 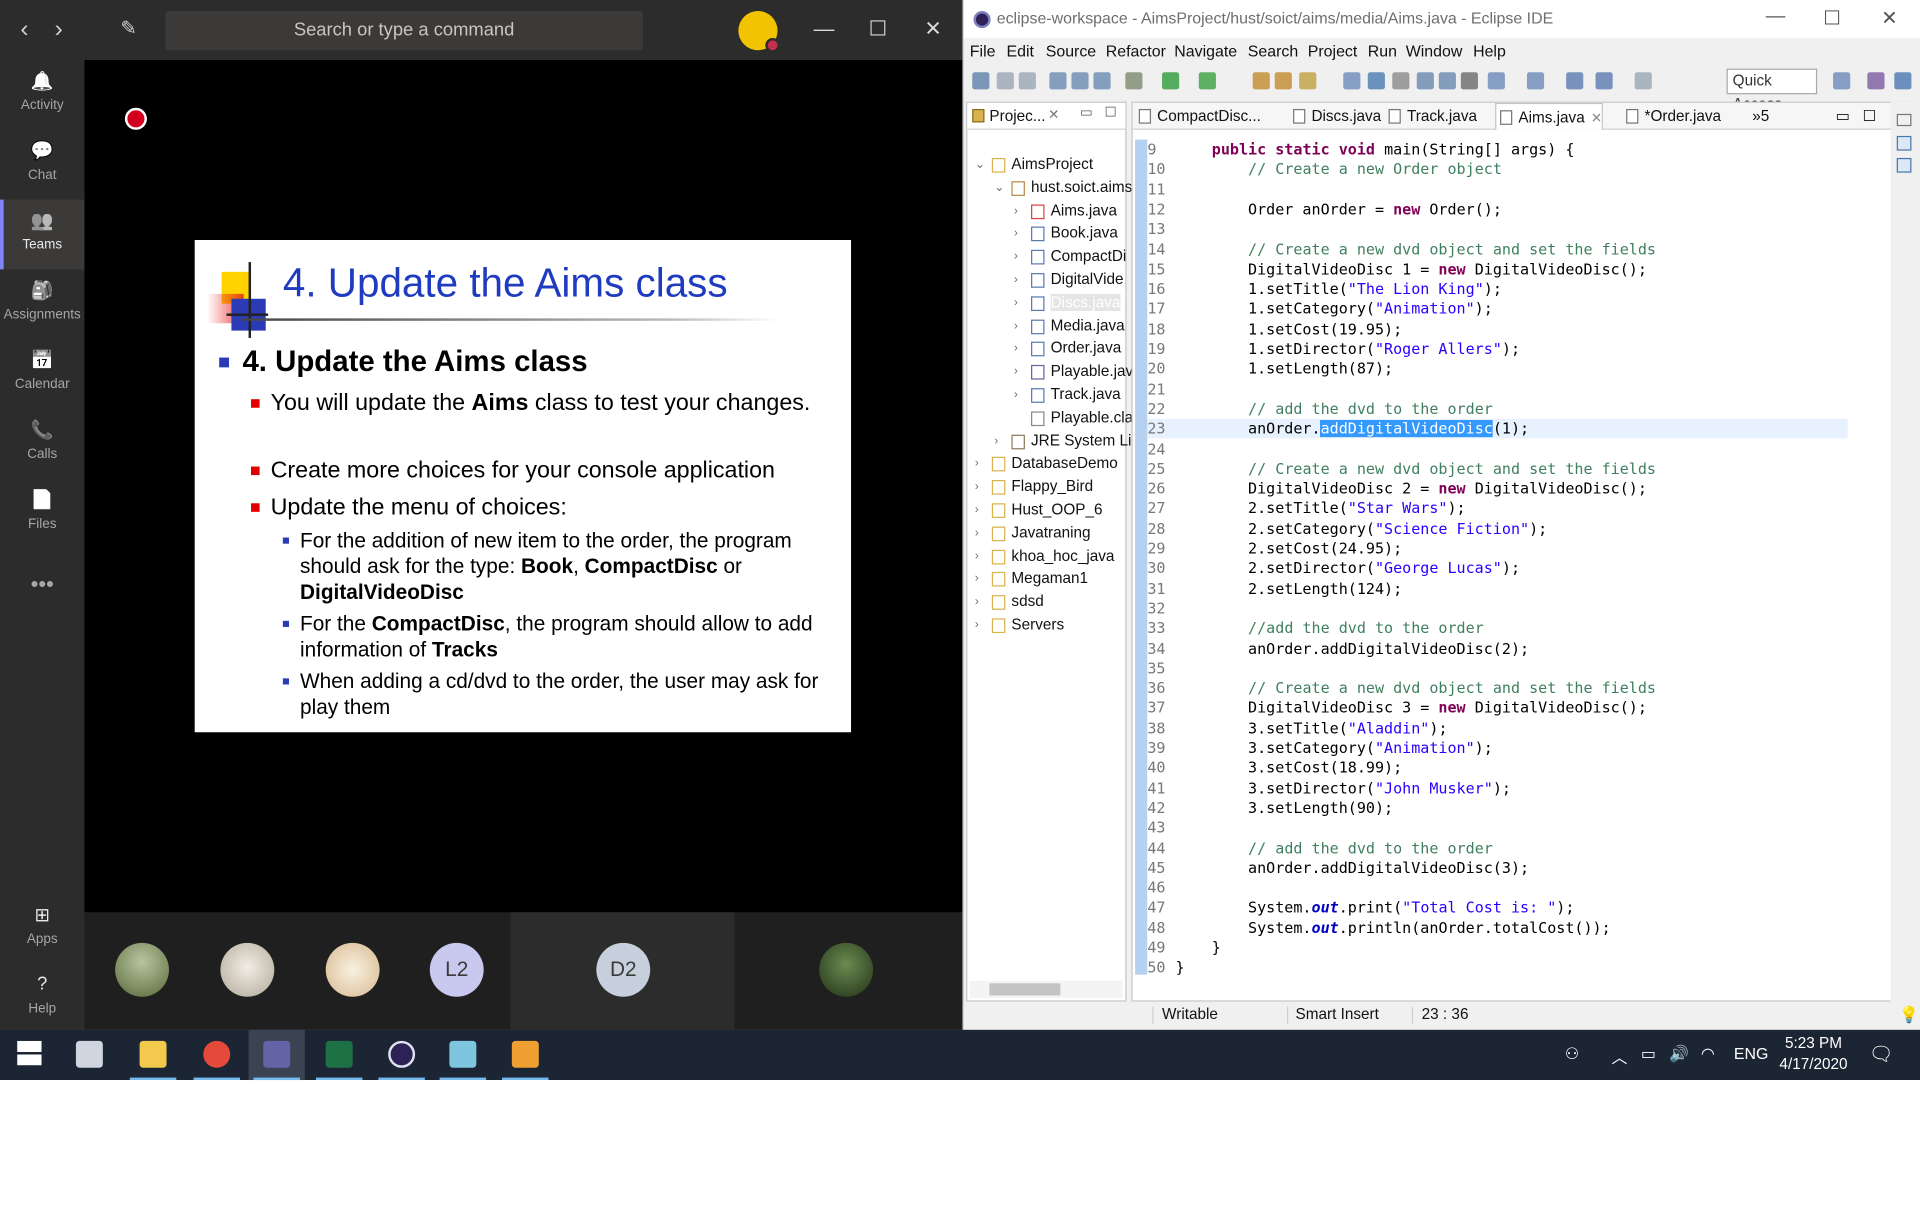 What do you see at coordinates (1814, 1054) in the screenshot?
I see `system-clock: 5:23 PM 4/17/2020` at bounding box center [1814, 1054].